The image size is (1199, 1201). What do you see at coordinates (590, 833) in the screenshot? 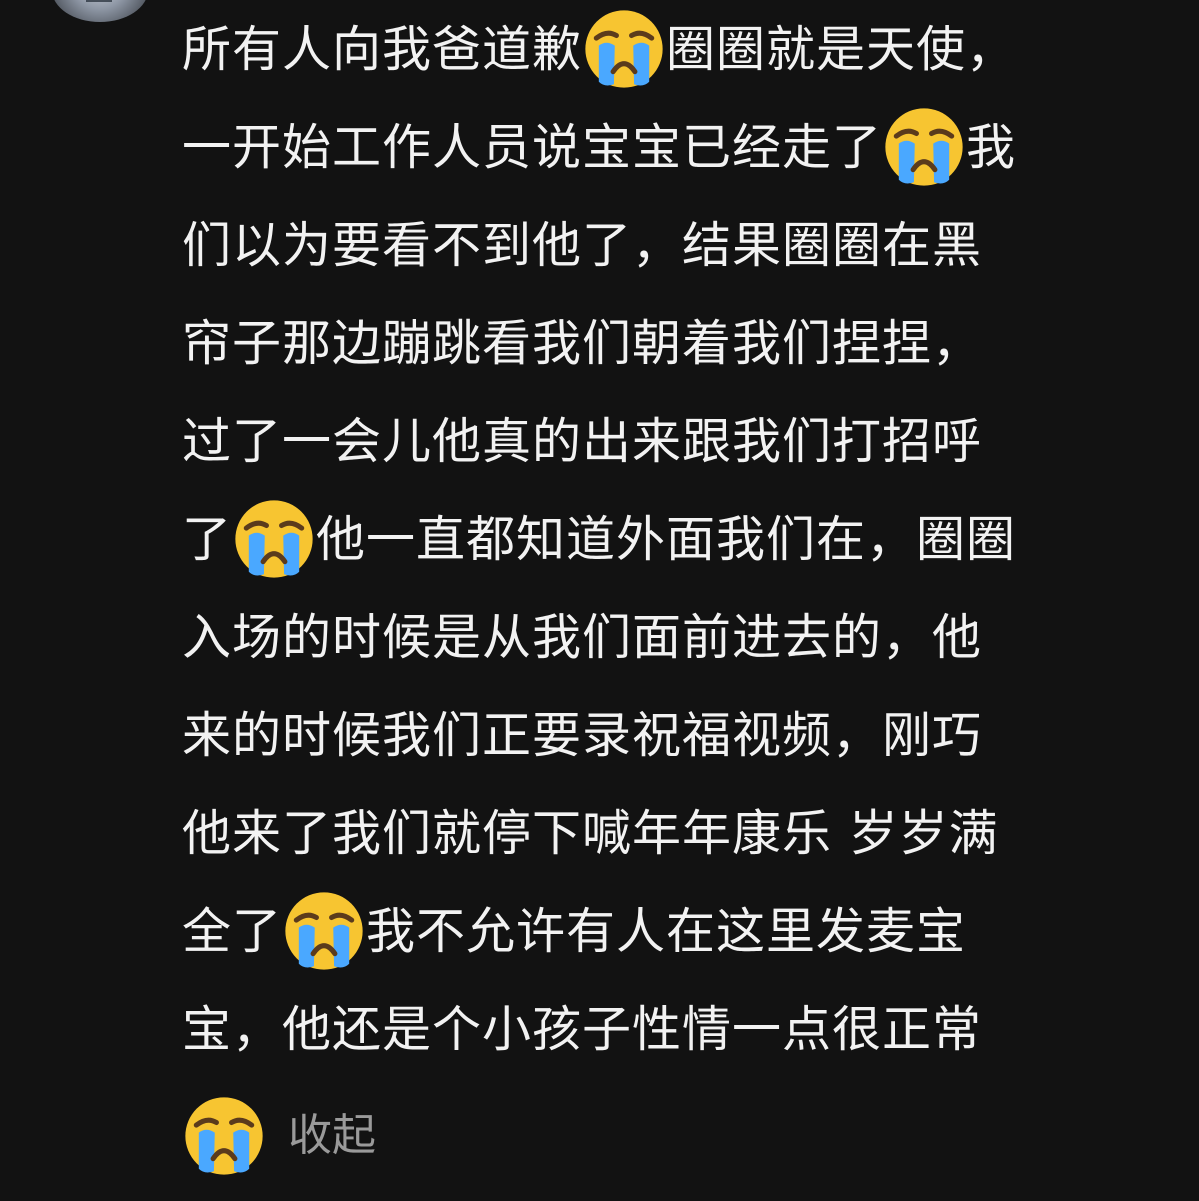
I see `comment-text-segment: 他来了我们就停下喊年年康乐 岁岁满` at bounding box center [590, 833].